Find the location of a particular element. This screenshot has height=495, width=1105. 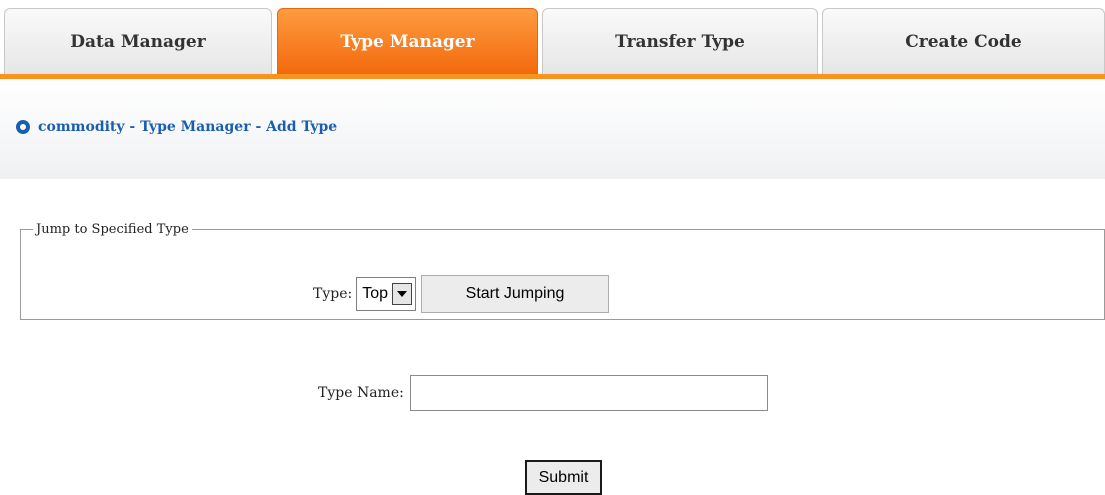

breadcrumb-text: commodity - Type Manager - Add Type is located at coordinates (188, 127).